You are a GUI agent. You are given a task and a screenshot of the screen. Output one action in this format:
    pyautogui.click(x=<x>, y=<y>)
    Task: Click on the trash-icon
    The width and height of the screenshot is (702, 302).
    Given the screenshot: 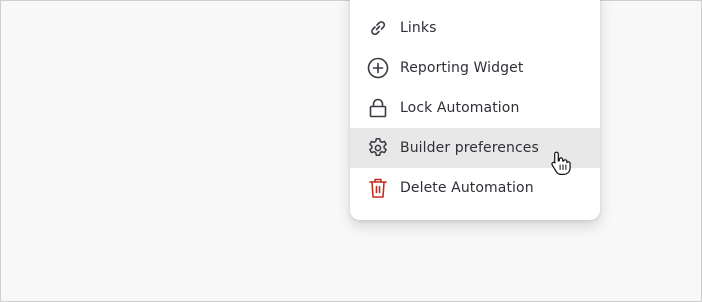 What is the action you would take?
    pyautogui.click(x=378, y=188)
    